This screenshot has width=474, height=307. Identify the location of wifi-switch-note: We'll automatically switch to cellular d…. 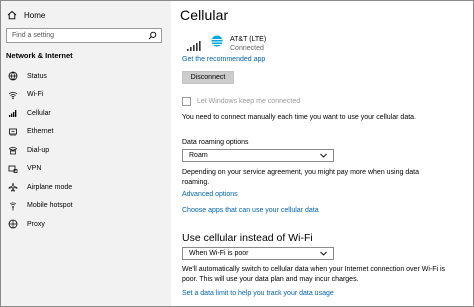
(314, 274).